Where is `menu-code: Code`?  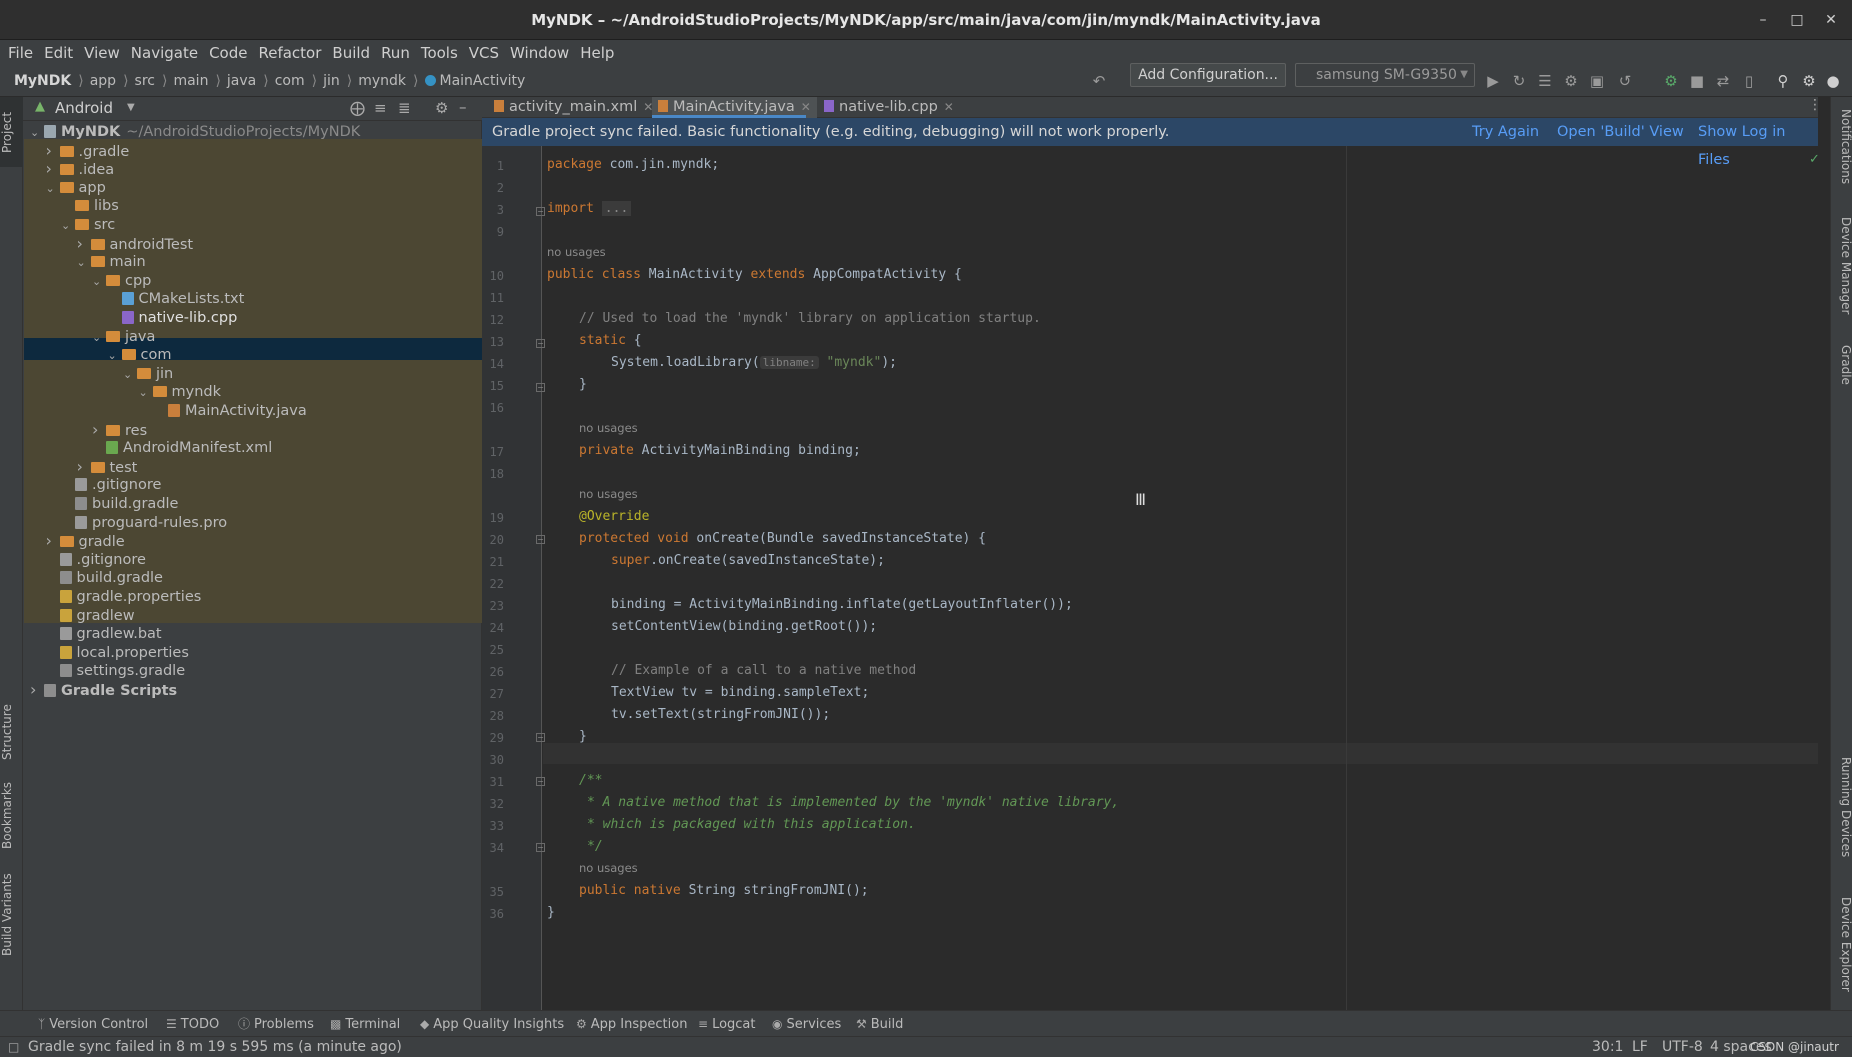
menu-code: Code is located at coordinates (228, 53).